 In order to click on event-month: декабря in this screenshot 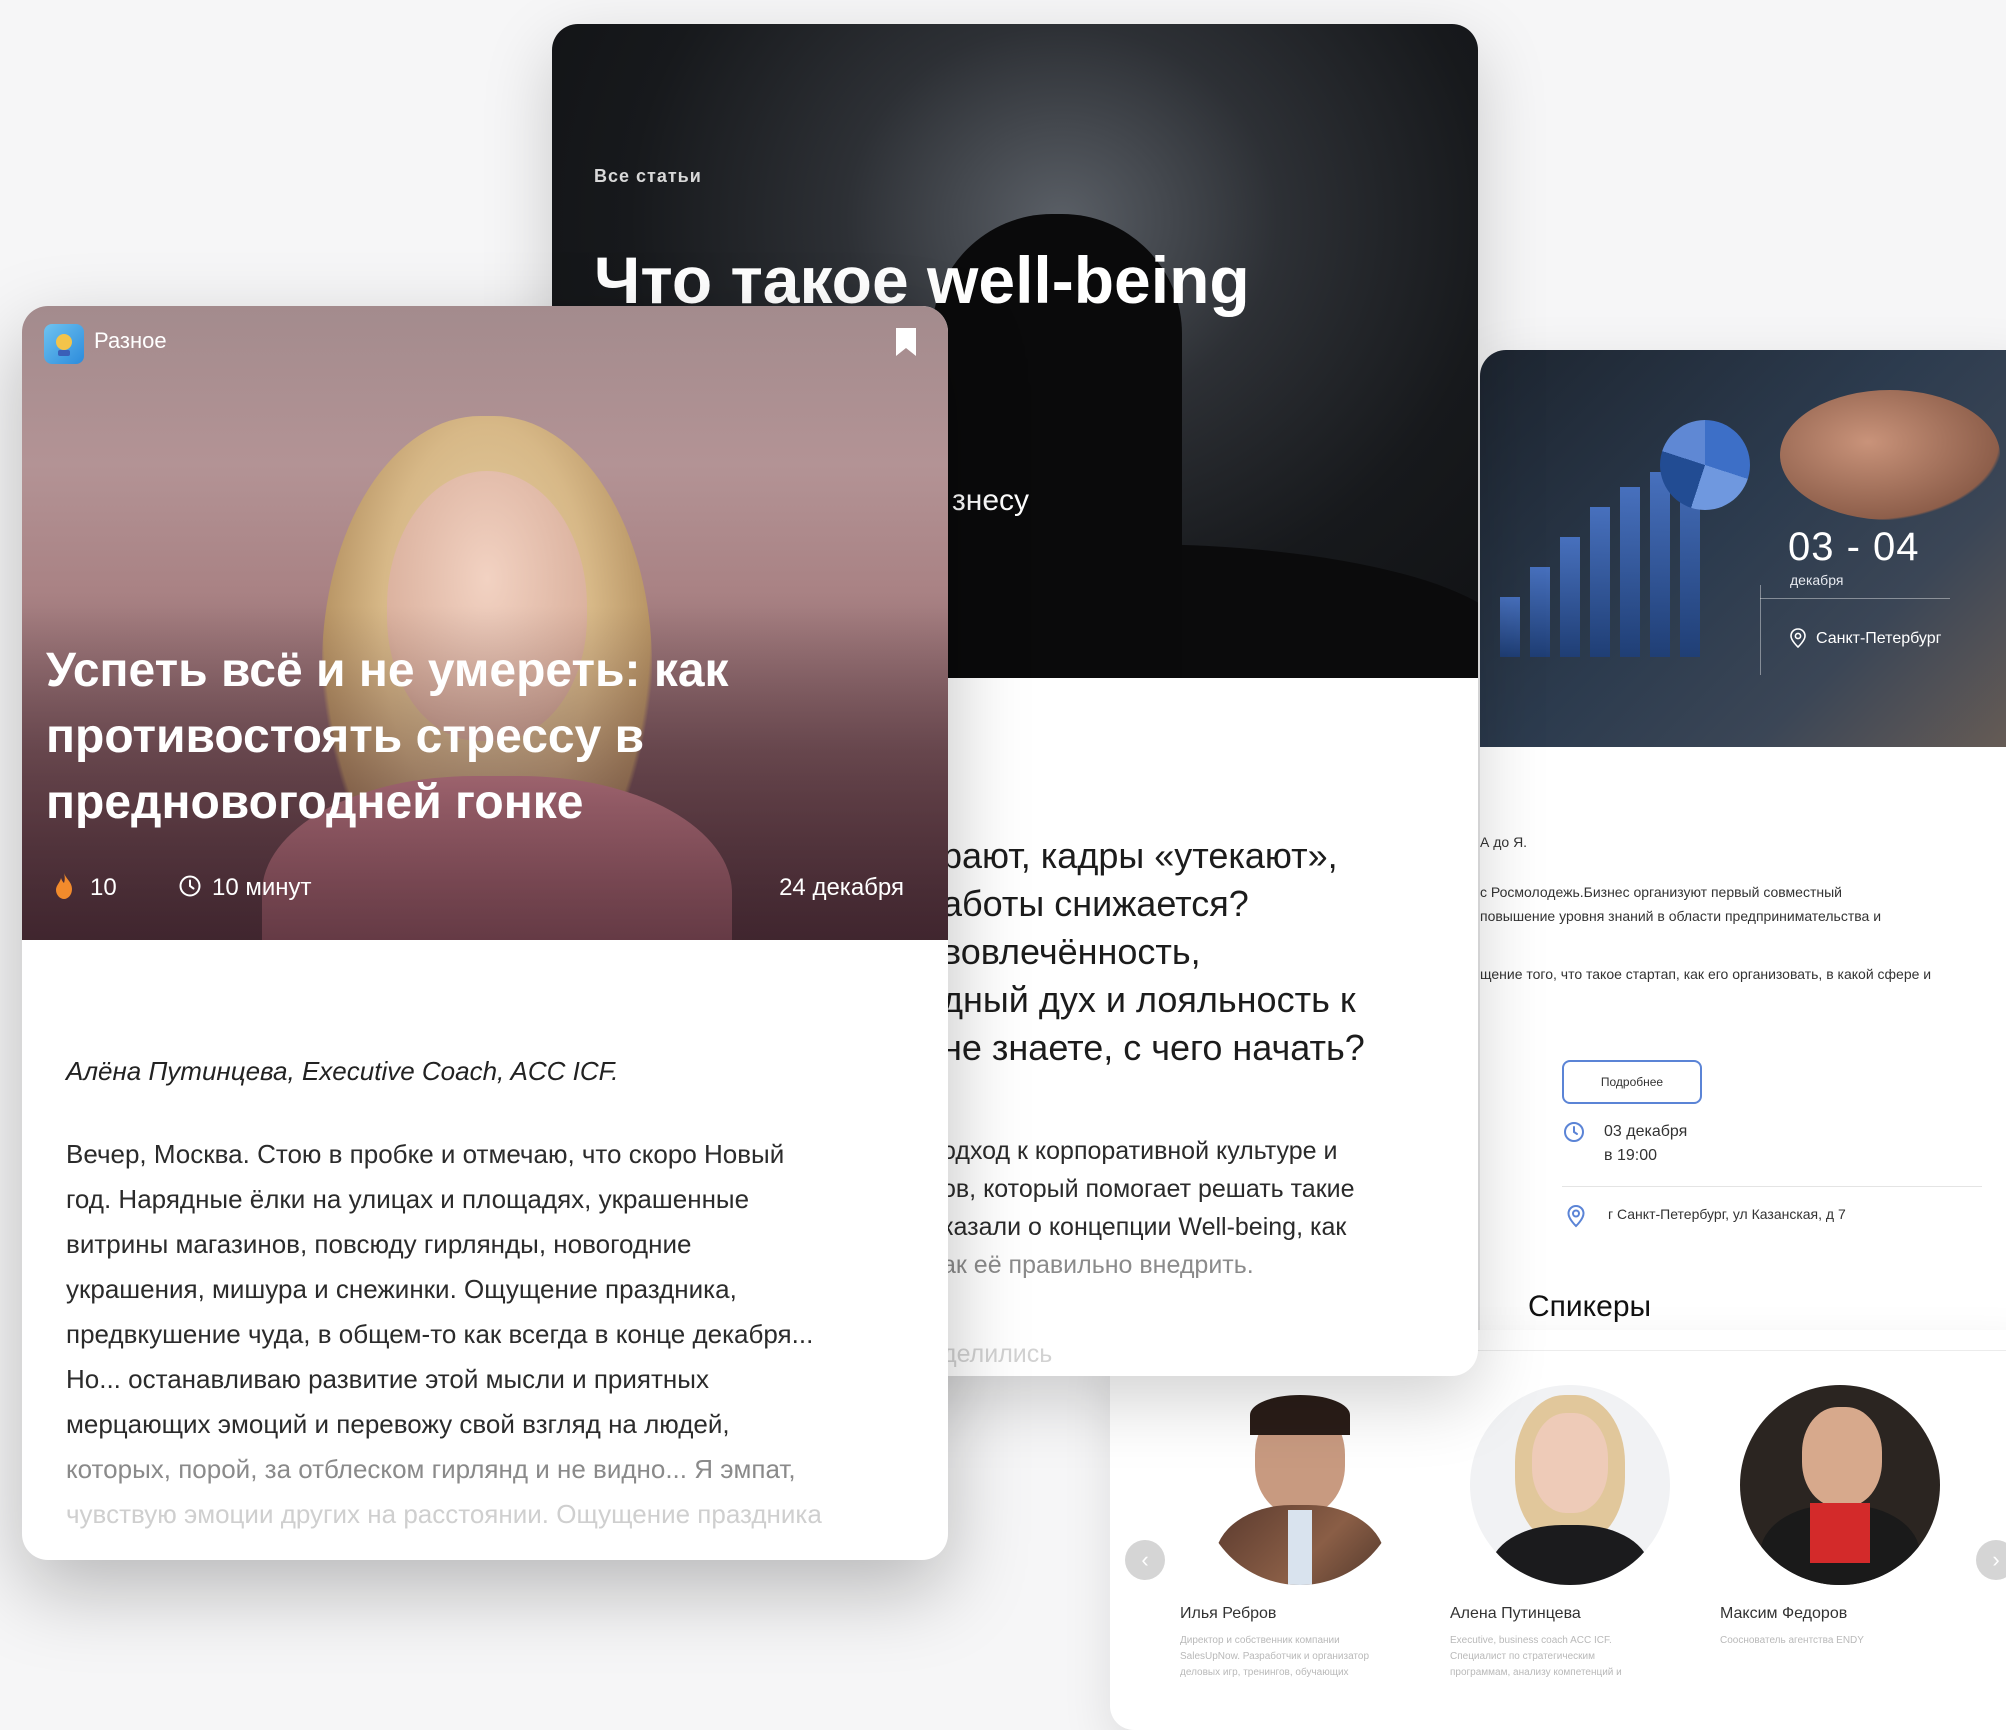, I will do `click(1817, 580)`.